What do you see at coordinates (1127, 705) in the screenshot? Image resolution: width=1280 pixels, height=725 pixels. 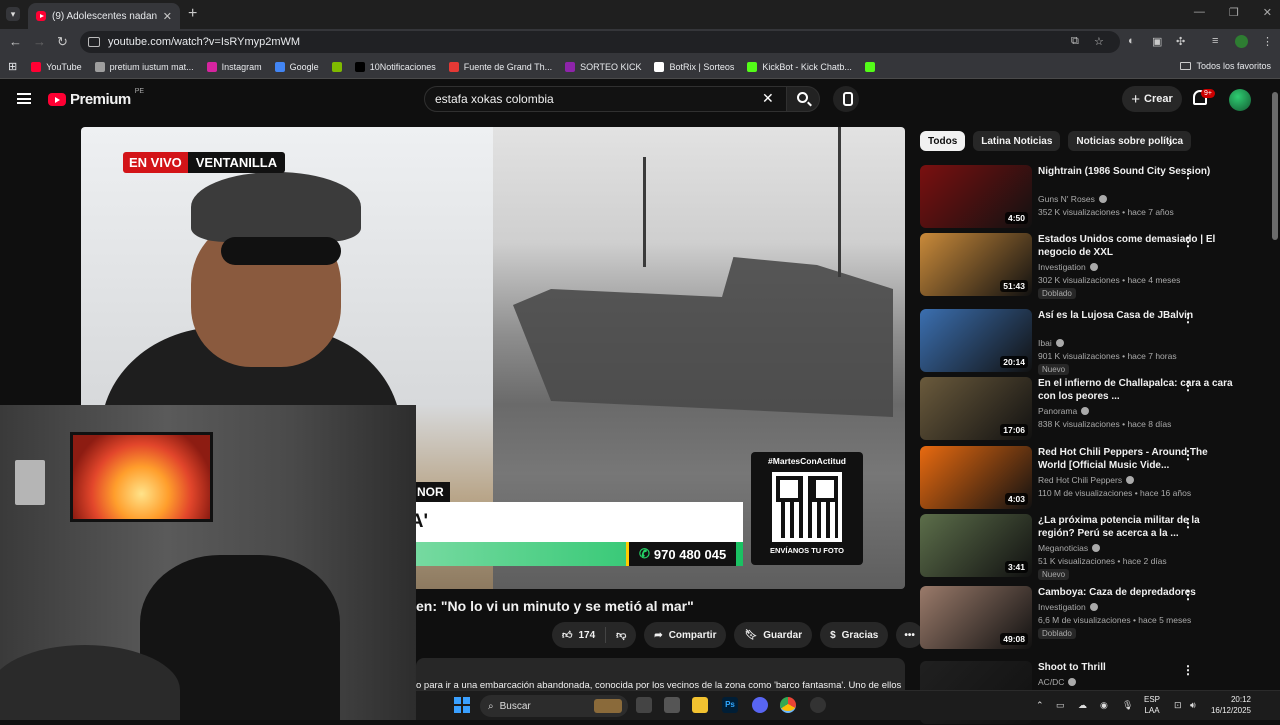 I see `microphone-icon: 🎙︎` at bounding box center [1127, 705].